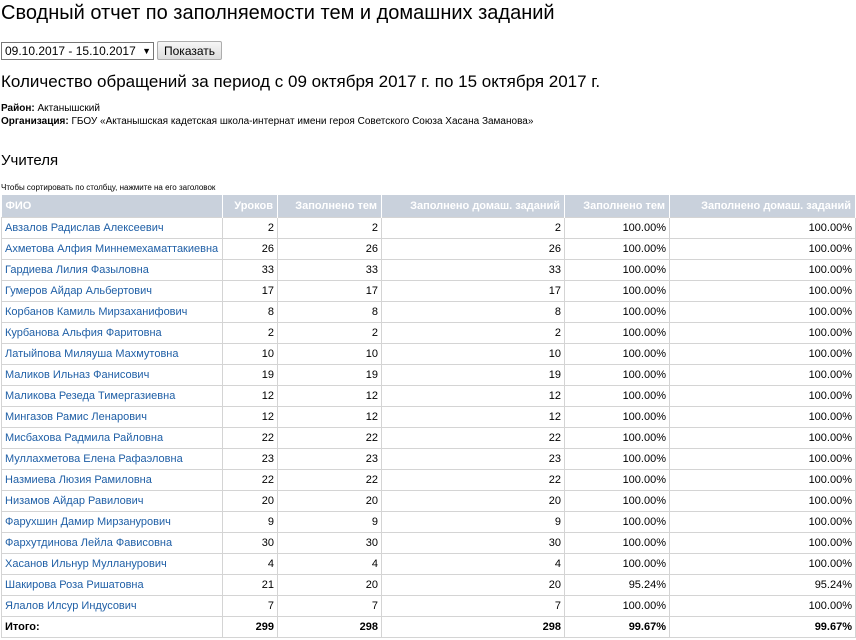  I want to click on teacher-name-link: Низамов Айдар Равилович, so click(112, 501).